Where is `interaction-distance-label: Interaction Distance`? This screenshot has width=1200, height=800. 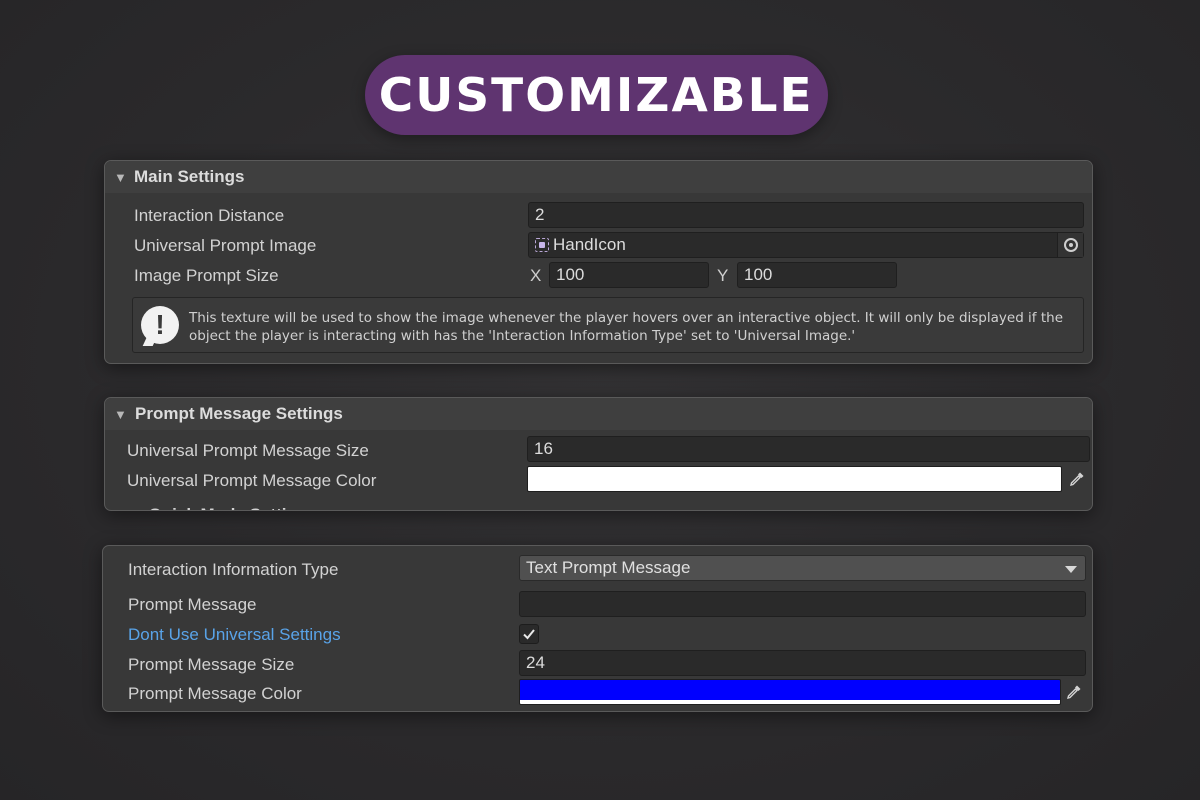
interaction-distance-label: Interaction Distance is located at coordinates (209, 215).